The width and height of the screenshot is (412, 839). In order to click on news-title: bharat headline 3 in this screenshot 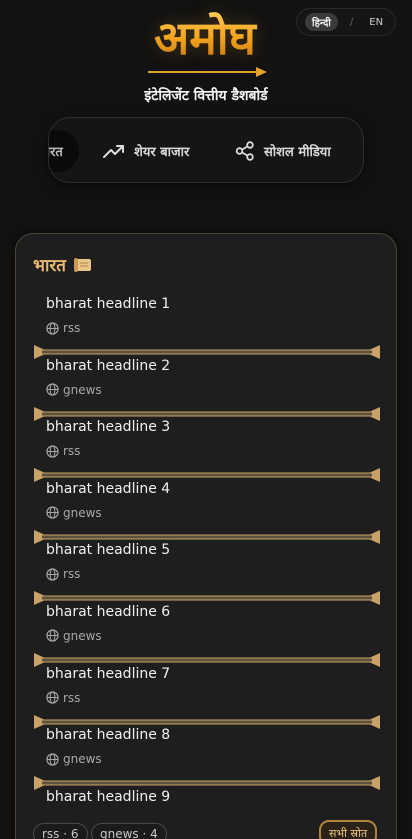, I will do `click(108, 427)`.